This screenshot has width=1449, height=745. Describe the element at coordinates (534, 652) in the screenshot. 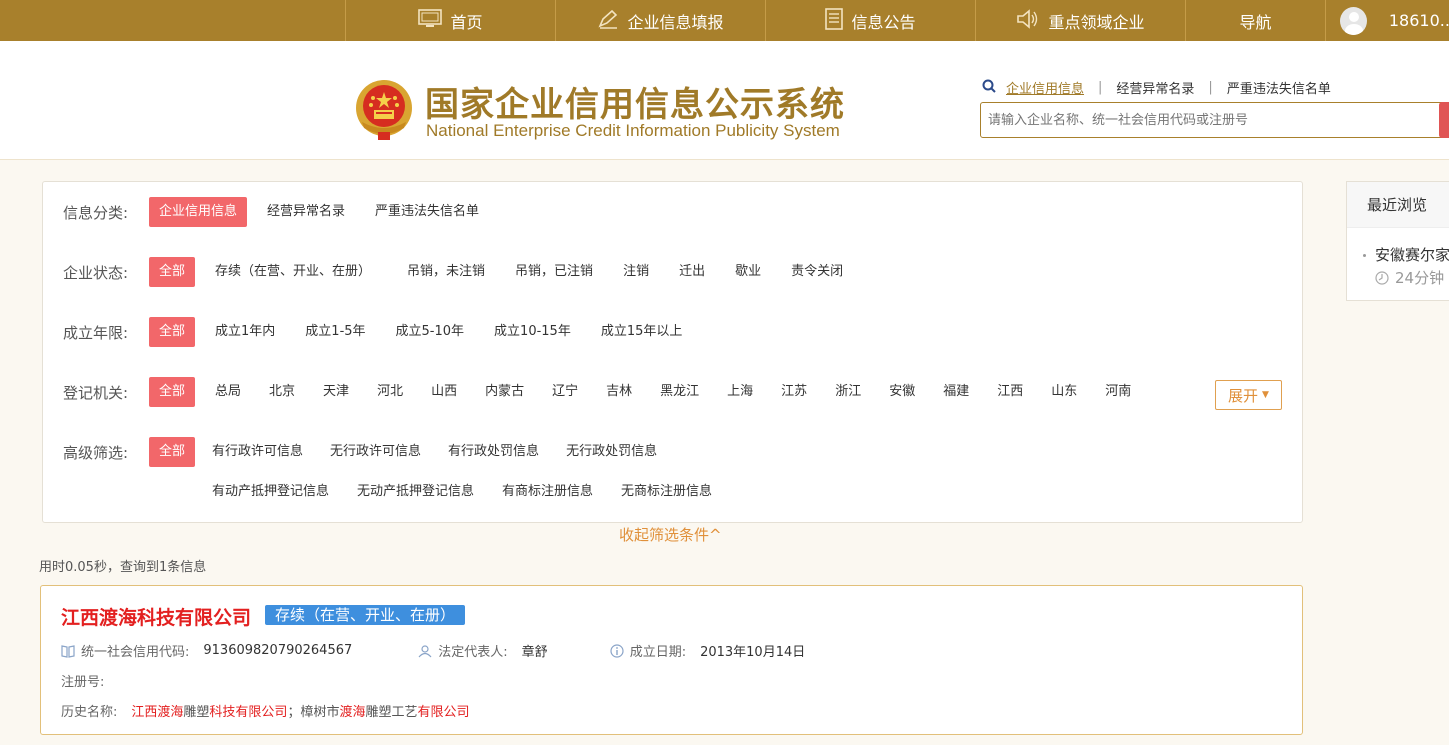

I see `legal-rep-value: 章舒` at that location.